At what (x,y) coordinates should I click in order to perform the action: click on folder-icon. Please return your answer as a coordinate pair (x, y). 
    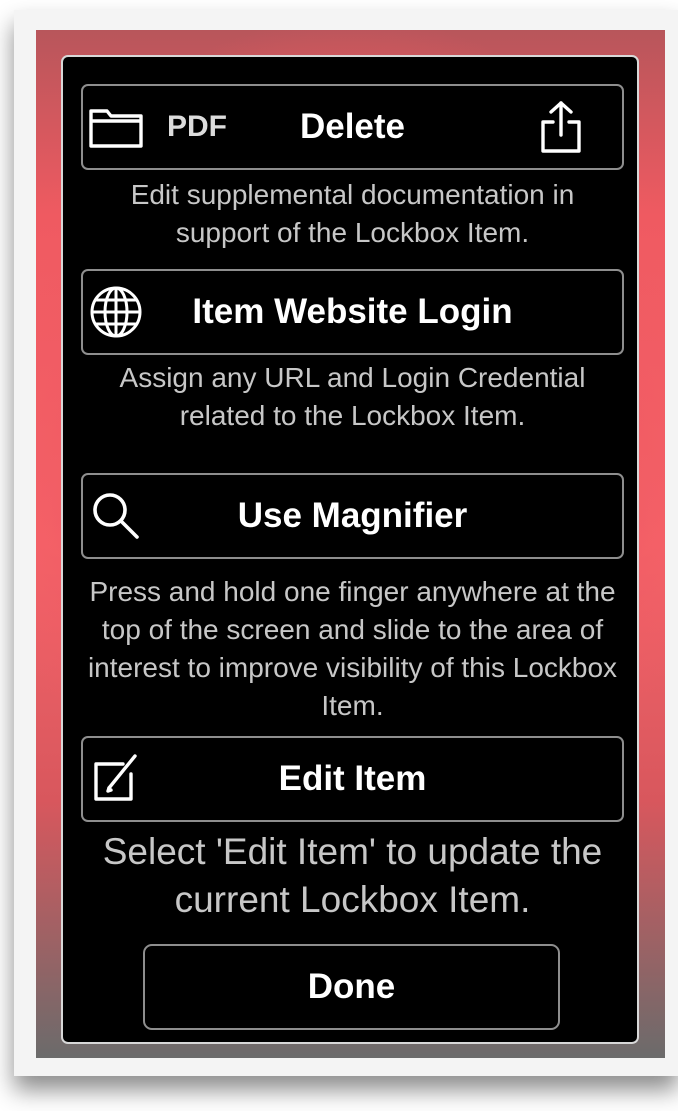
    Looking at the image, I should click on (116, 127).